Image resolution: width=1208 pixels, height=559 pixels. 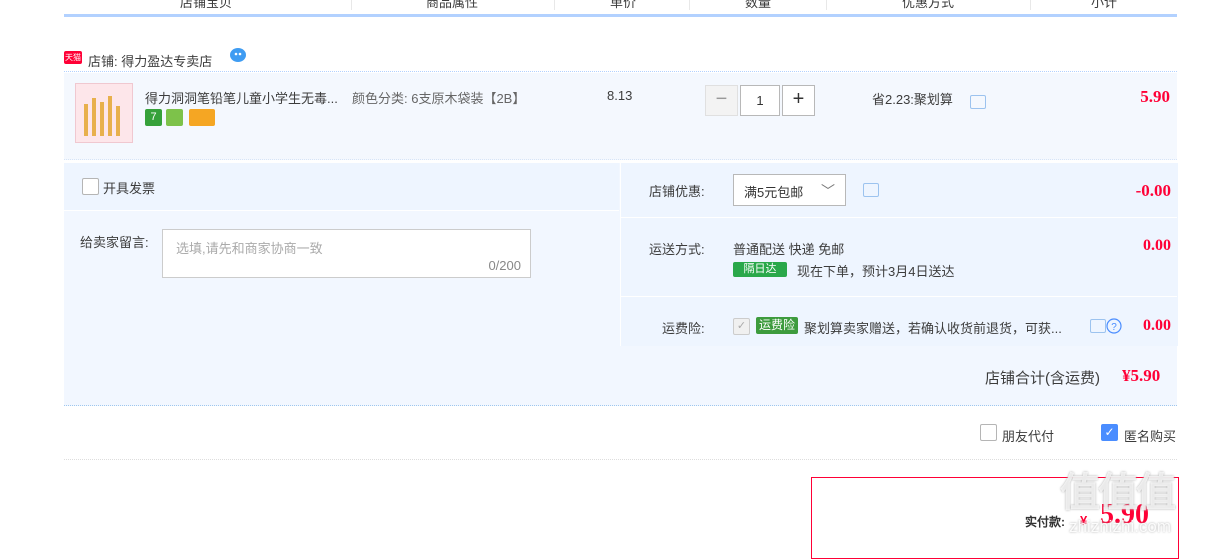 I want to click on shop-promo-select: 满5元包邮 ﹀, so click(x=789, y=190).